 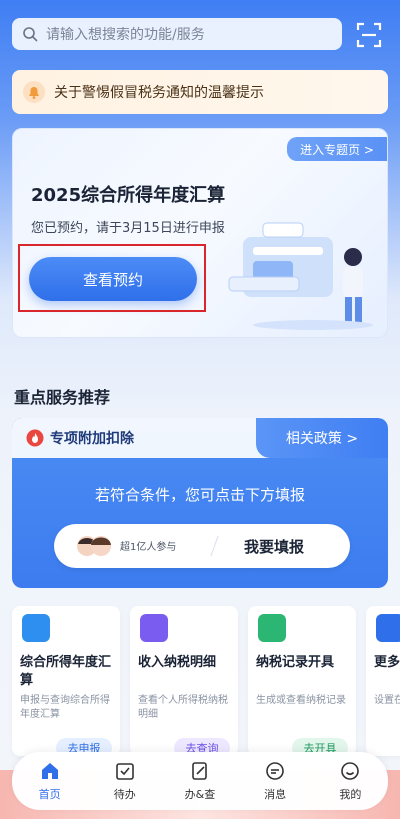 I want to click on notice-banner: 关于警惕假冒税务通知的温馨提示, so click(x=200, y=92).